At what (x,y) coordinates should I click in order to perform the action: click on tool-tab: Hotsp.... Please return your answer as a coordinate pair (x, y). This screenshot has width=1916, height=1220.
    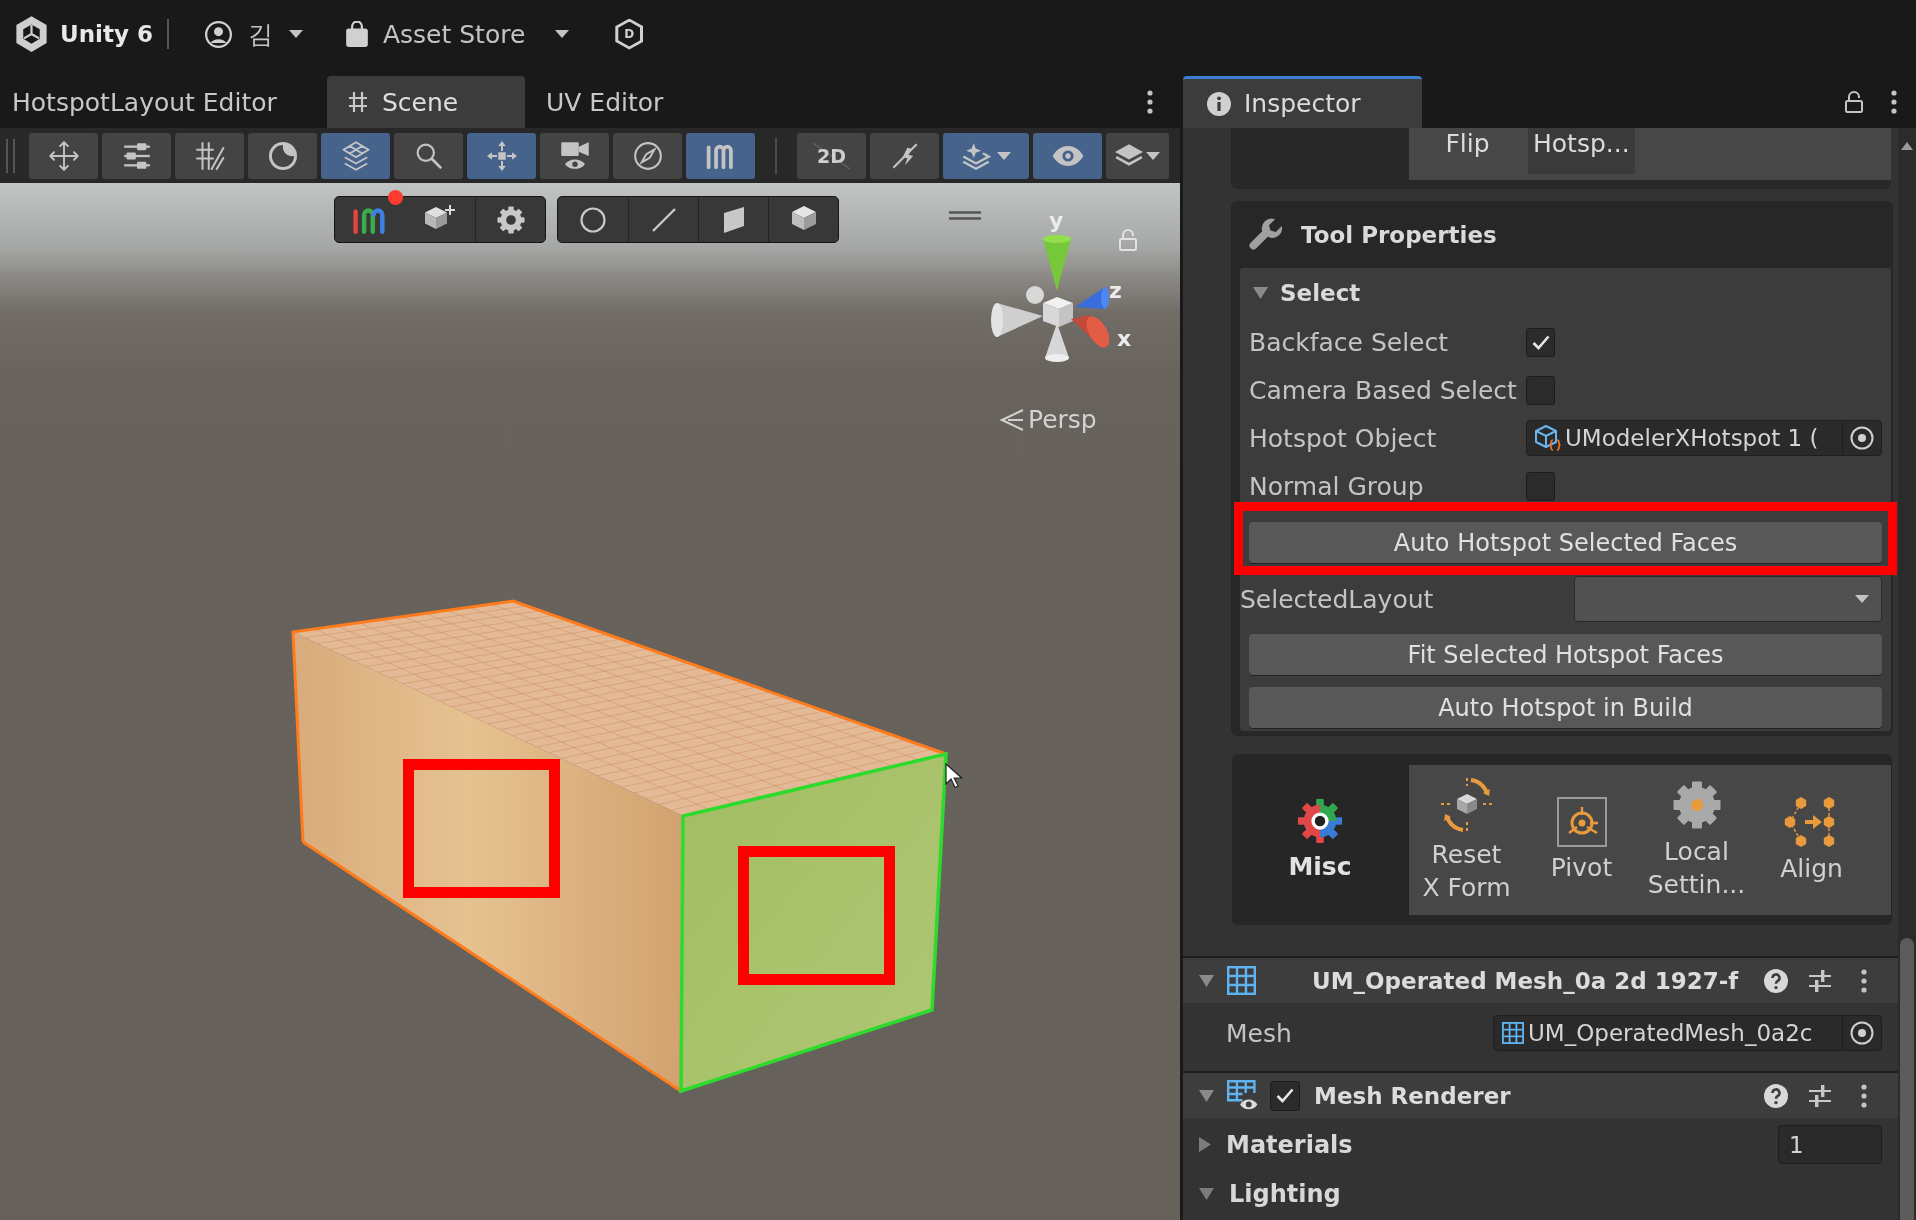
    Looking at the image, I should click on (1581, 151).